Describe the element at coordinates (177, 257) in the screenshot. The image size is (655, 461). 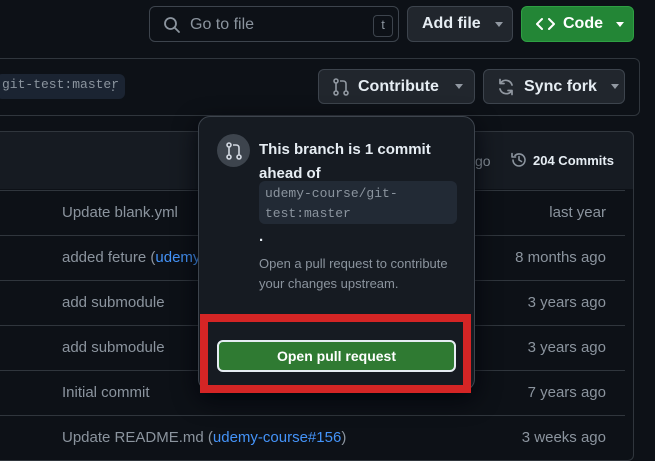
I see `commit-link: udemy` at that location.